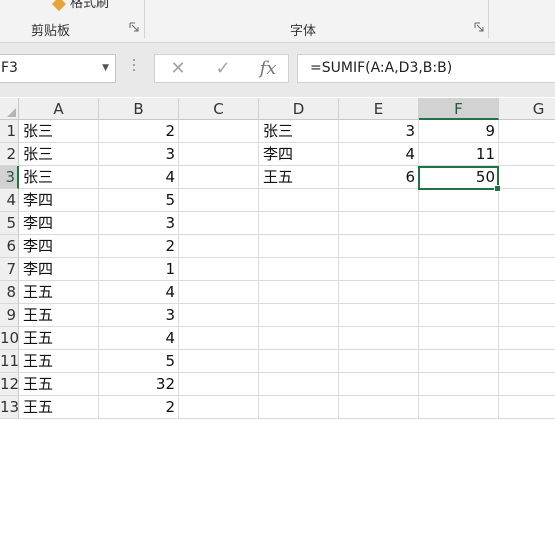 This screenshot has height=540, width=555. What do you see at coordinates (134, 27) in the screenshot?
I see `clipboard-dialog-launcher-icon` at bounding box center [134, 27].